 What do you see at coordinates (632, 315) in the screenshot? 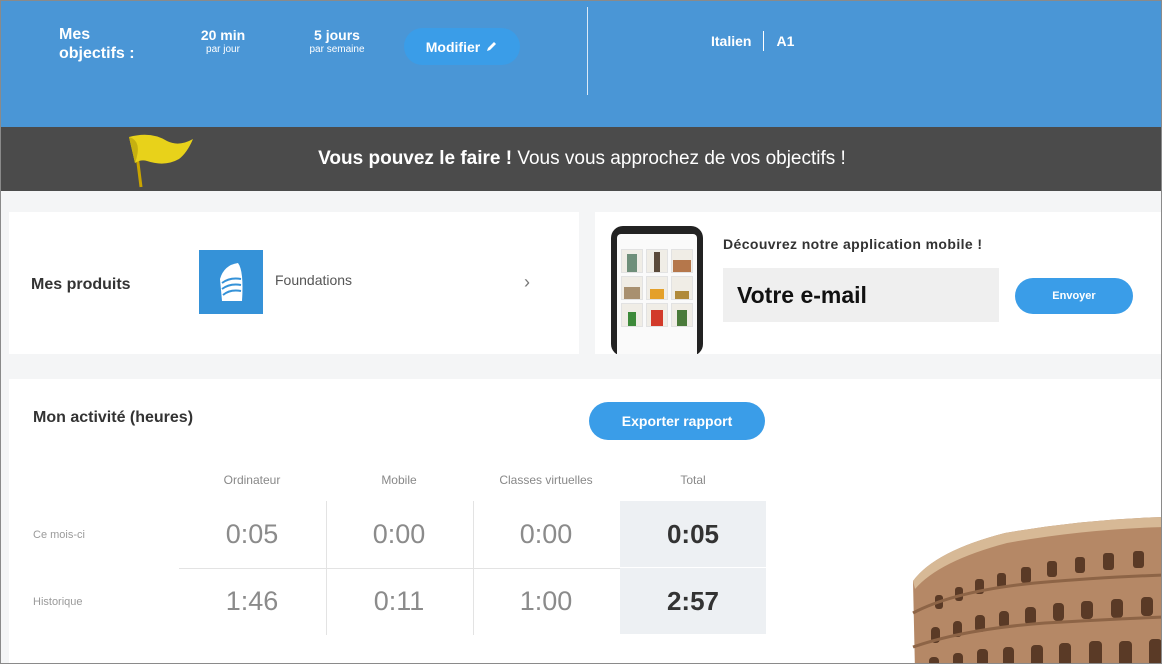
I see `cactus-tile` at bounding box center [632, 315].